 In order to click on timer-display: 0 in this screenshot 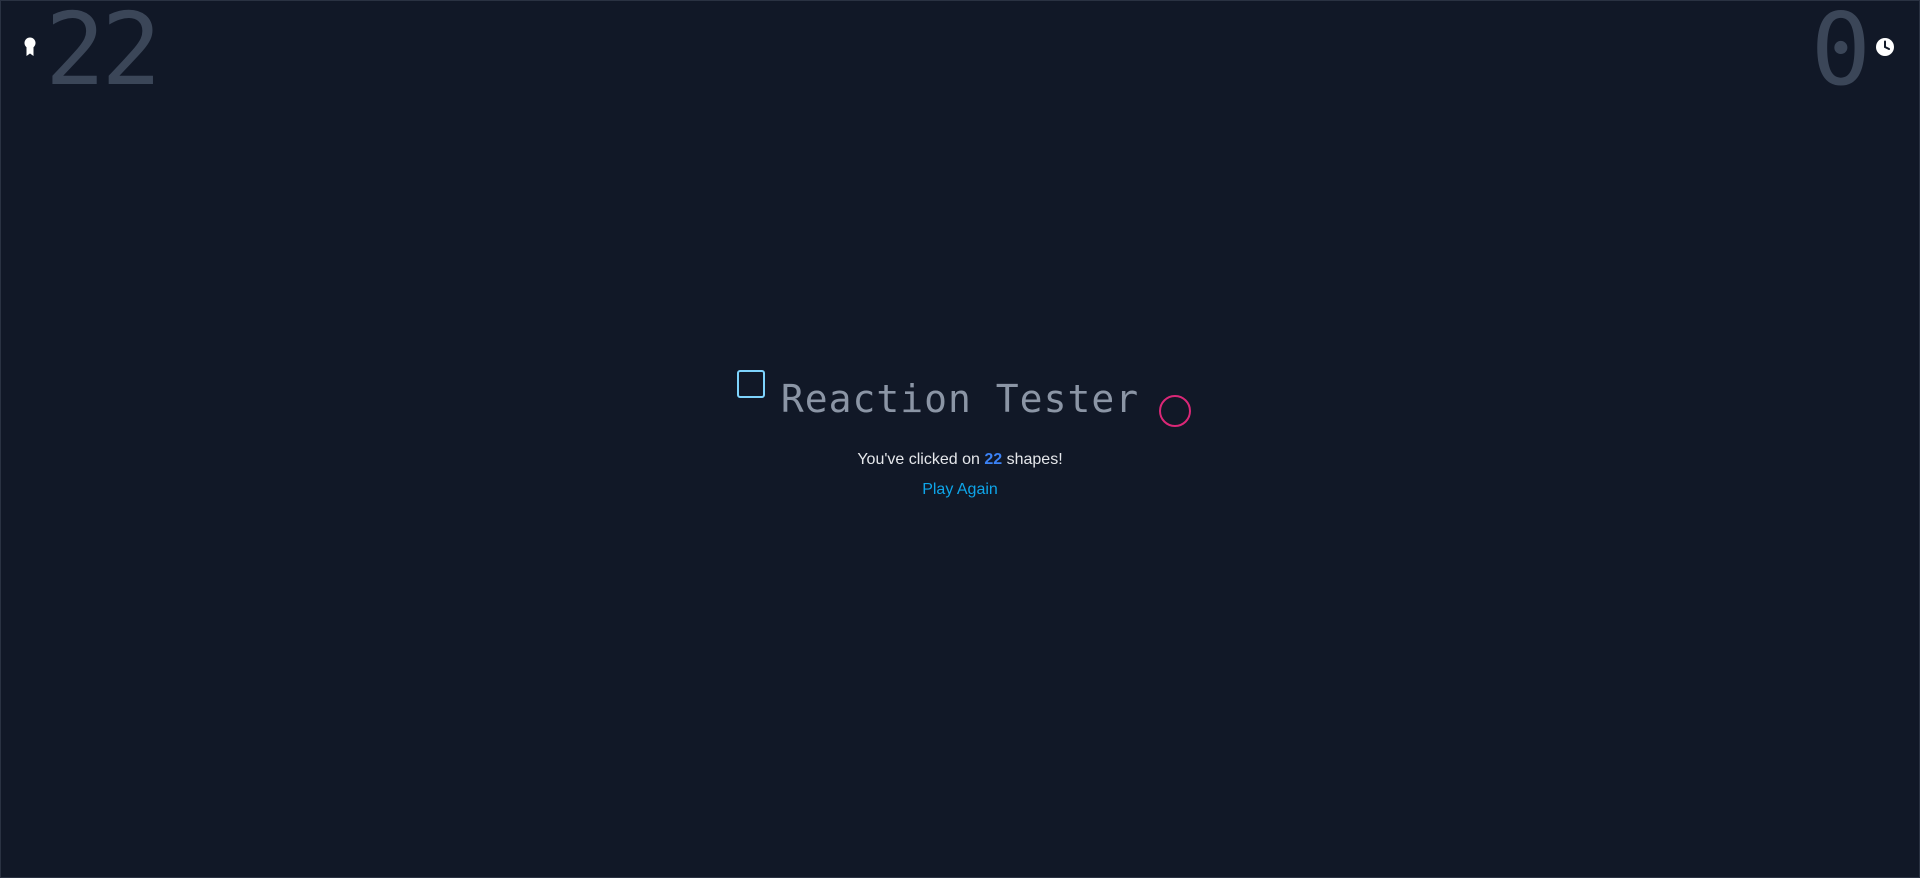, I will do `click(1852, 54)`.